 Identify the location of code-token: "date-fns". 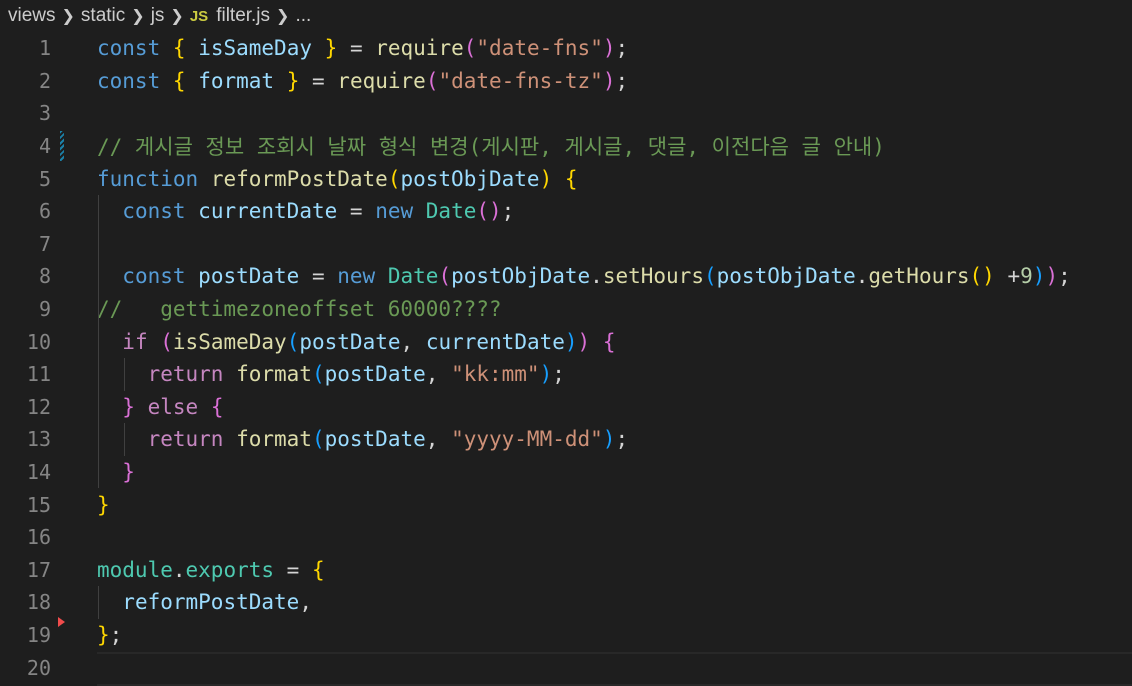
(539, 48).